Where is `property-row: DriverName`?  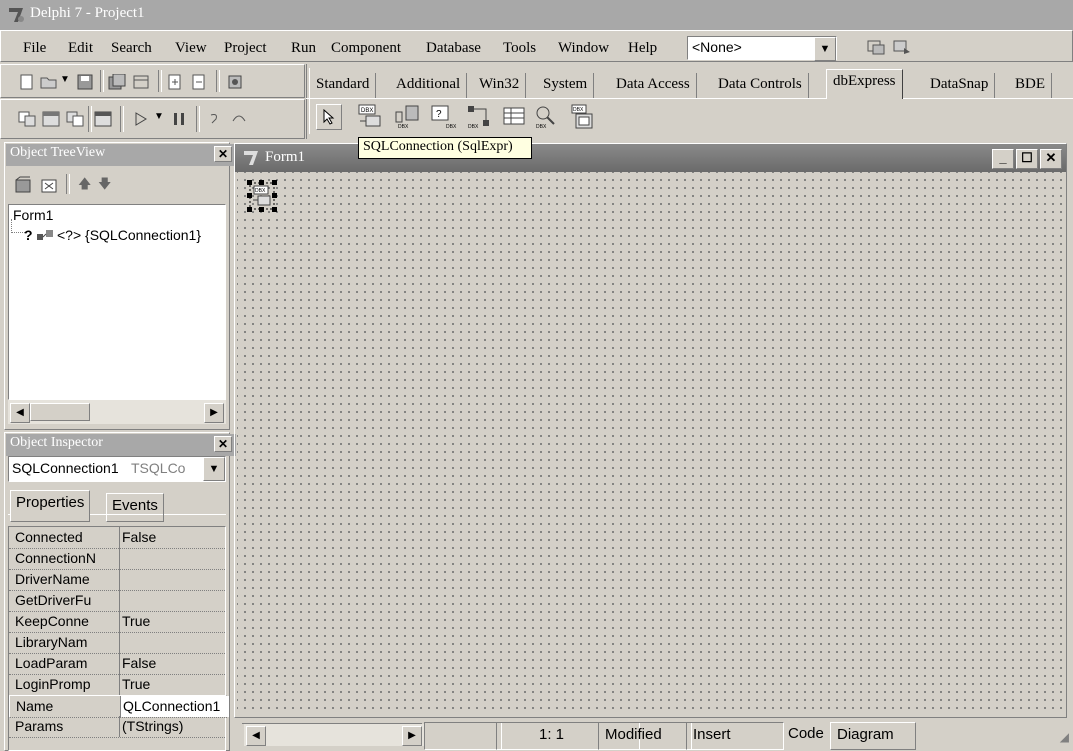
property-row: DriverName is located at coordinates (117, 580).